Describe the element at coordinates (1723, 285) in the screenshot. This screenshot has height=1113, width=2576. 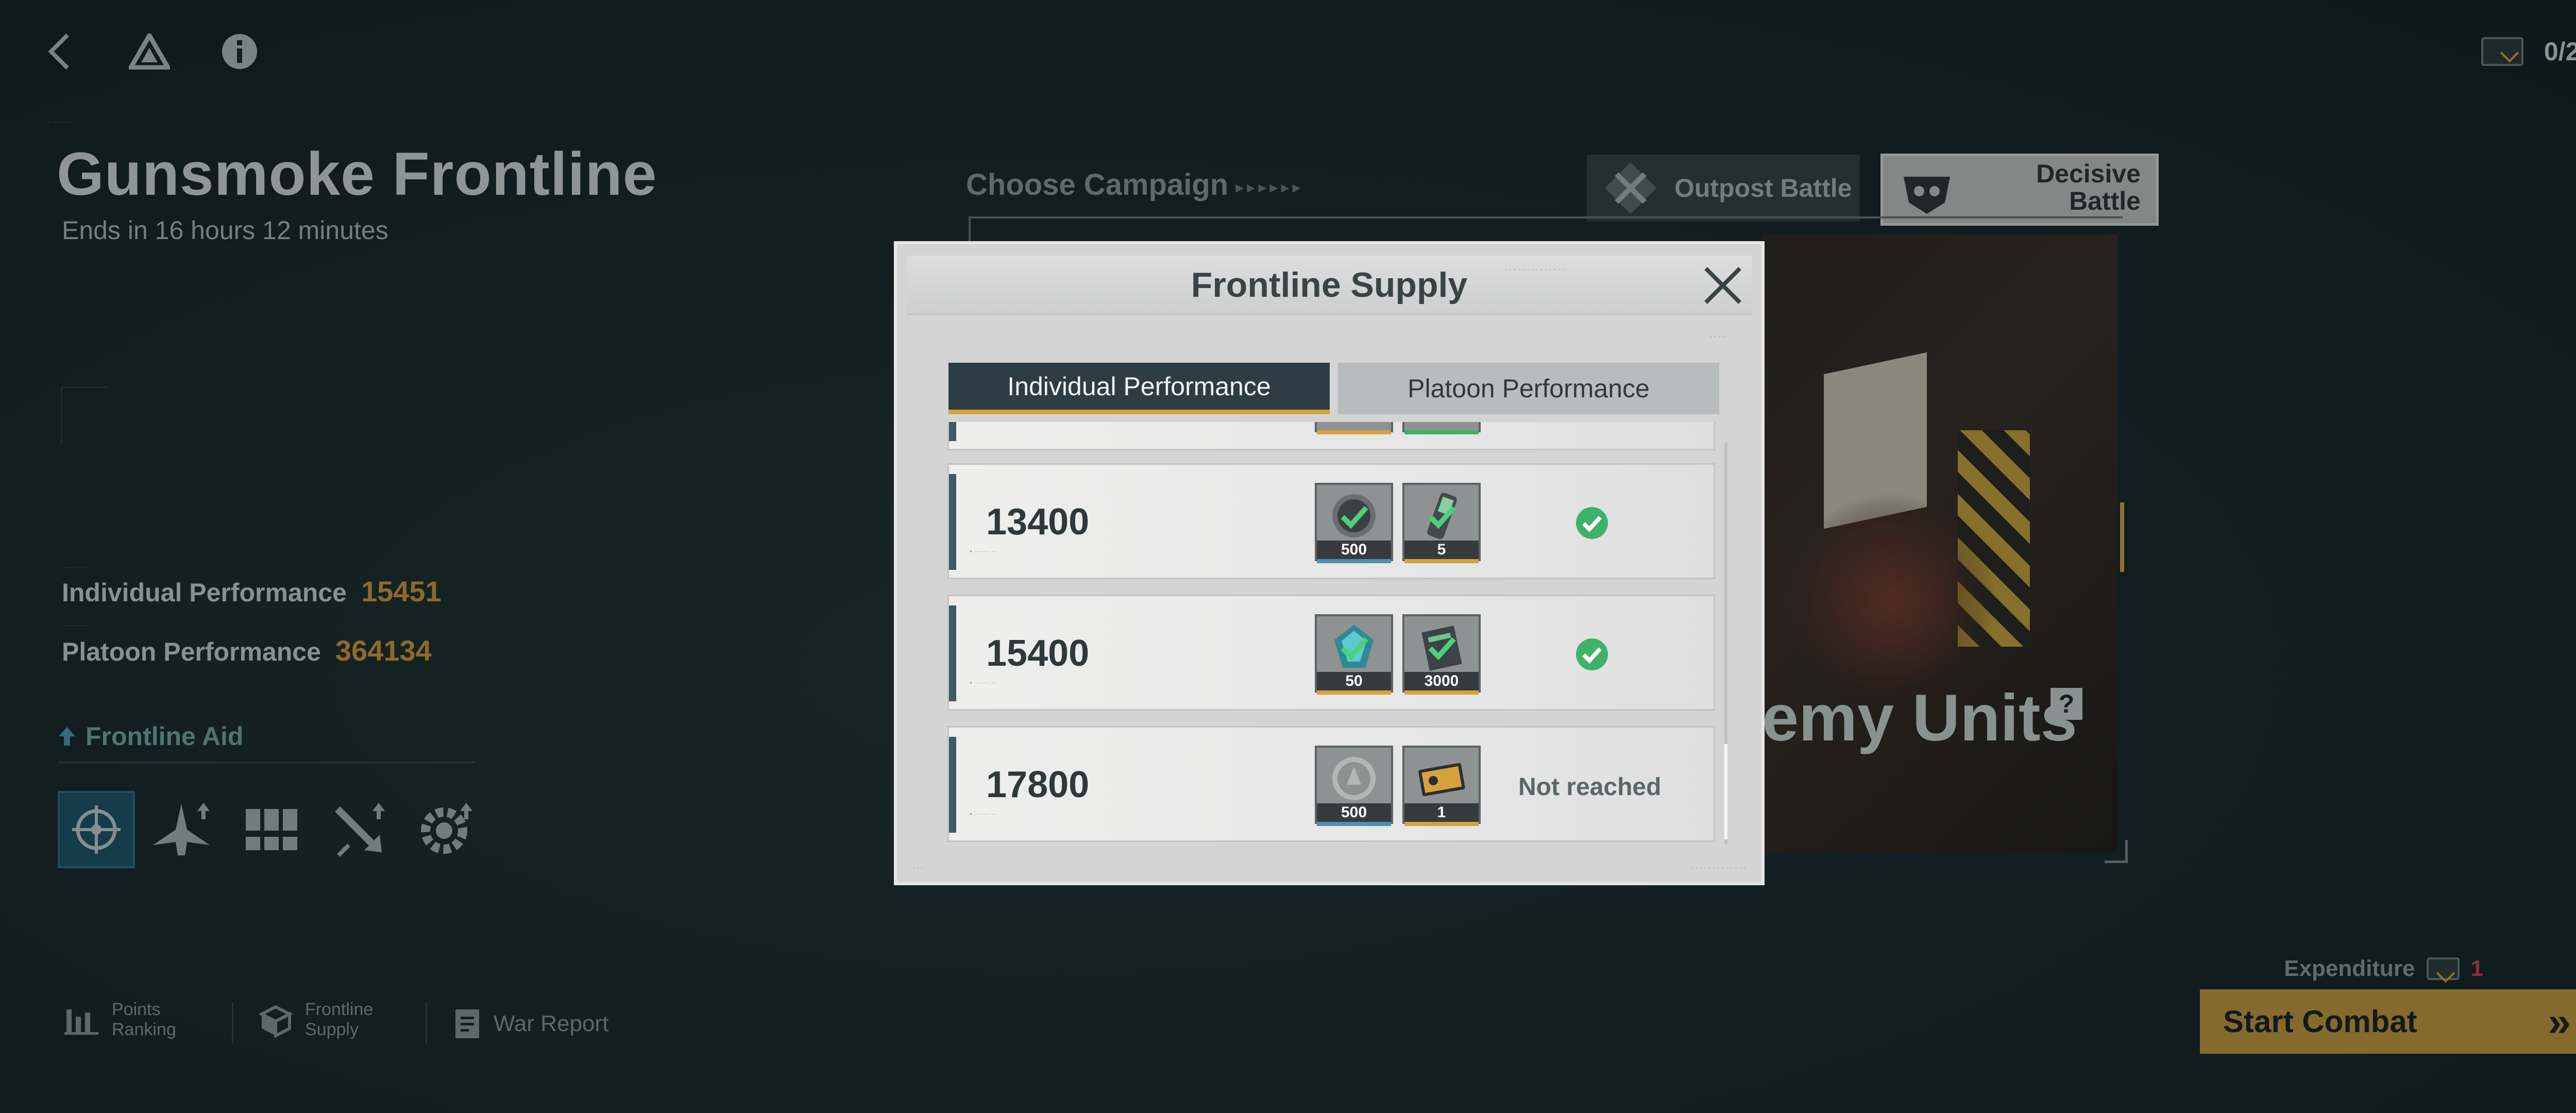
I see `close-icon` at that location.